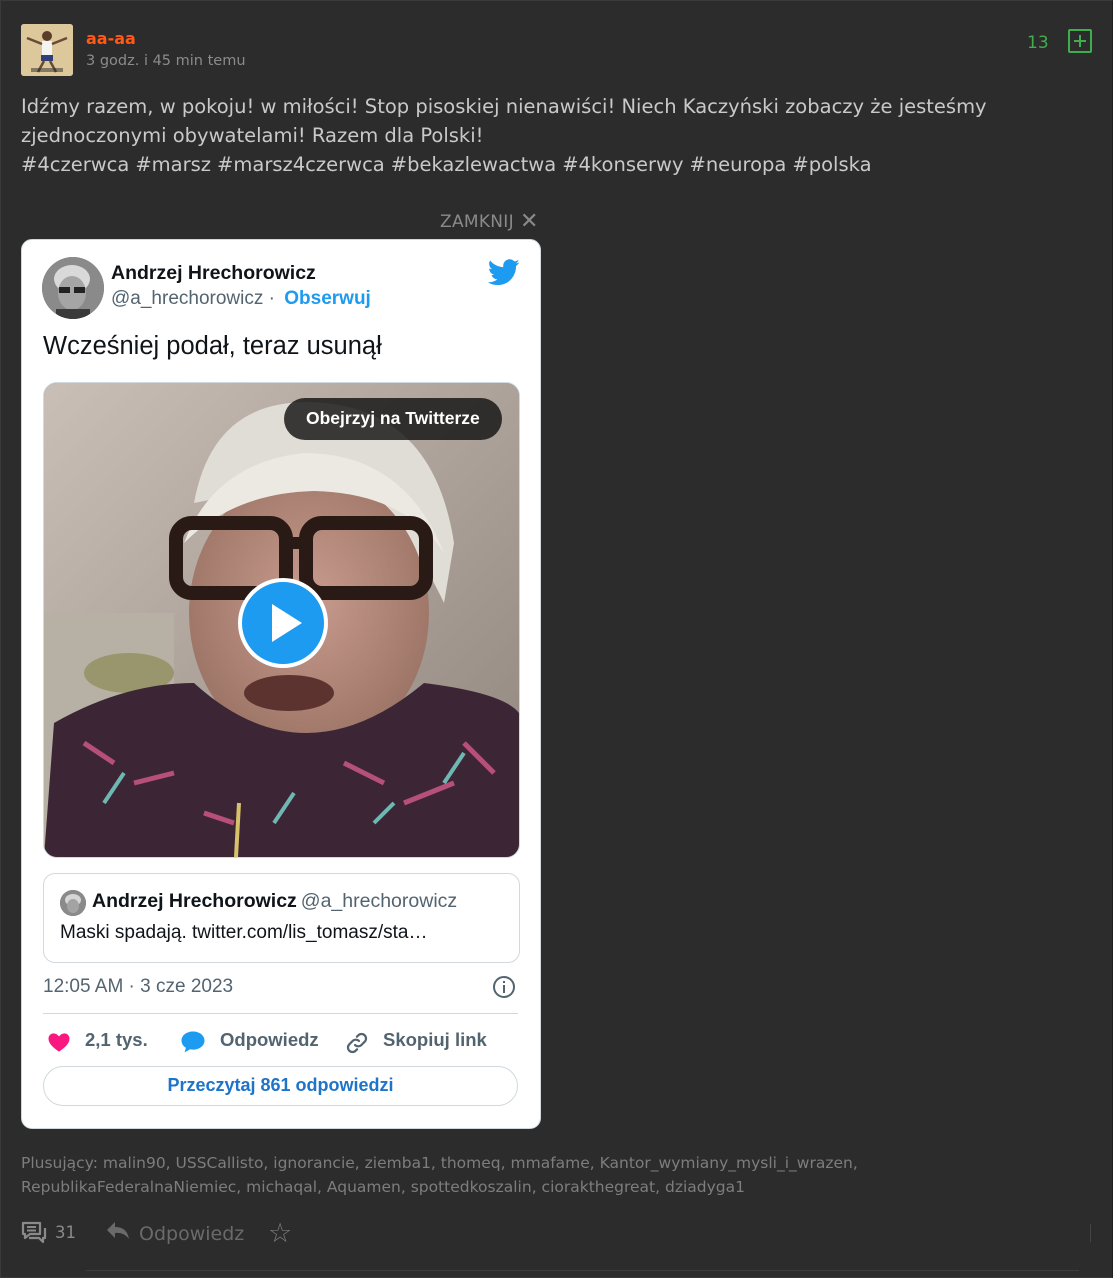  I want to click on twitter-bird-icon, so click(504, 272).